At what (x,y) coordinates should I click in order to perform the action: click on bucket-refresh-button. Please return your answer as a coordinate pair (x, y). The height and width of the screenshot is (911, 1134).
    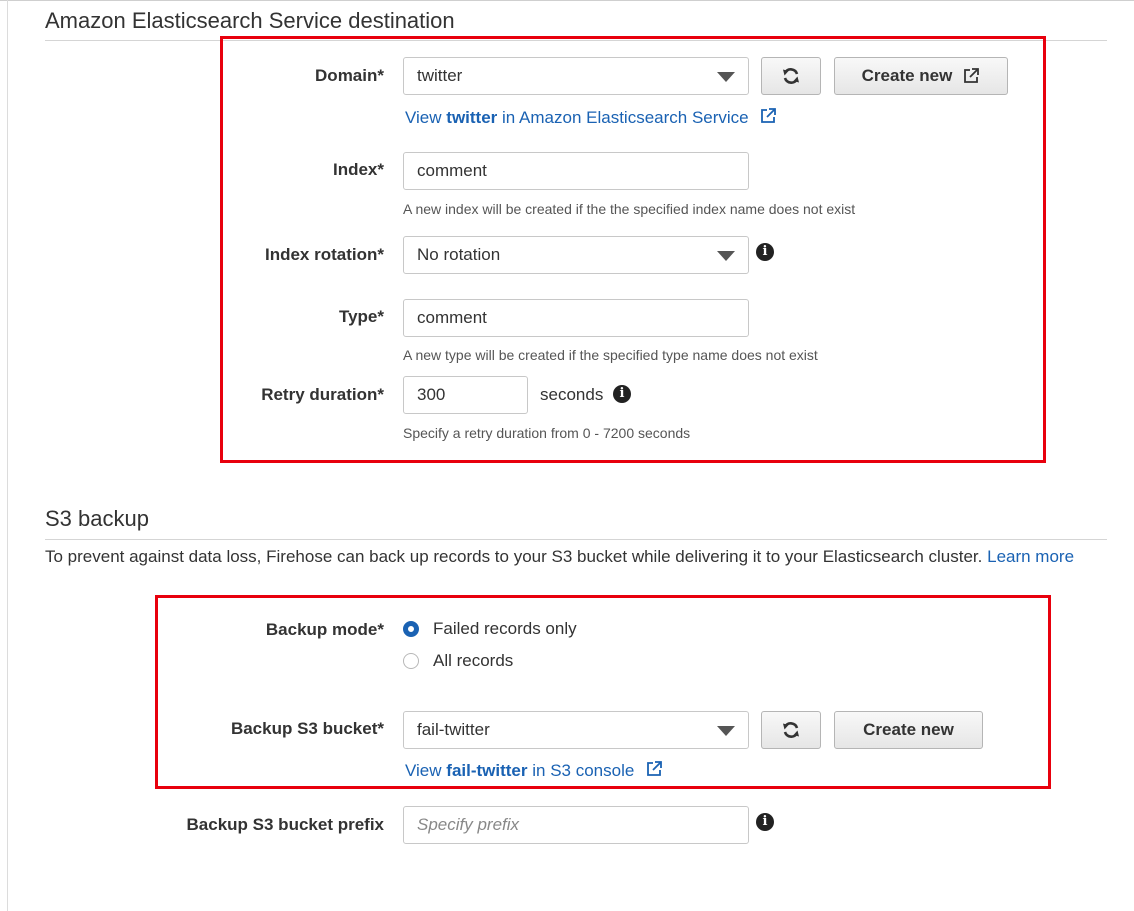
    Looking at the image, I should click on (791, 730).